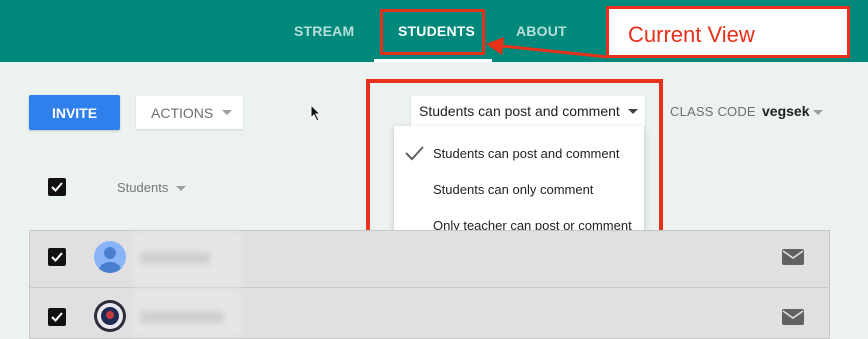 The image size is (868, 339). What do you see at coordinates (324, 31) in the screenshot?
I see `tab-stream: STREAM` at bounding box center [324, 31].